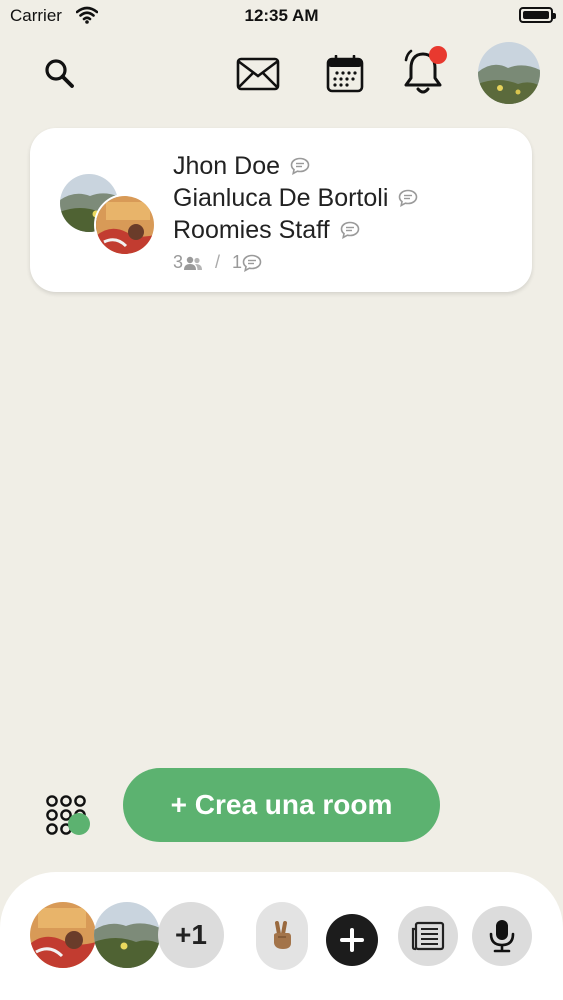 This screenshot has width=563, height=1000. I want to click on add-button, so click(352, 940).